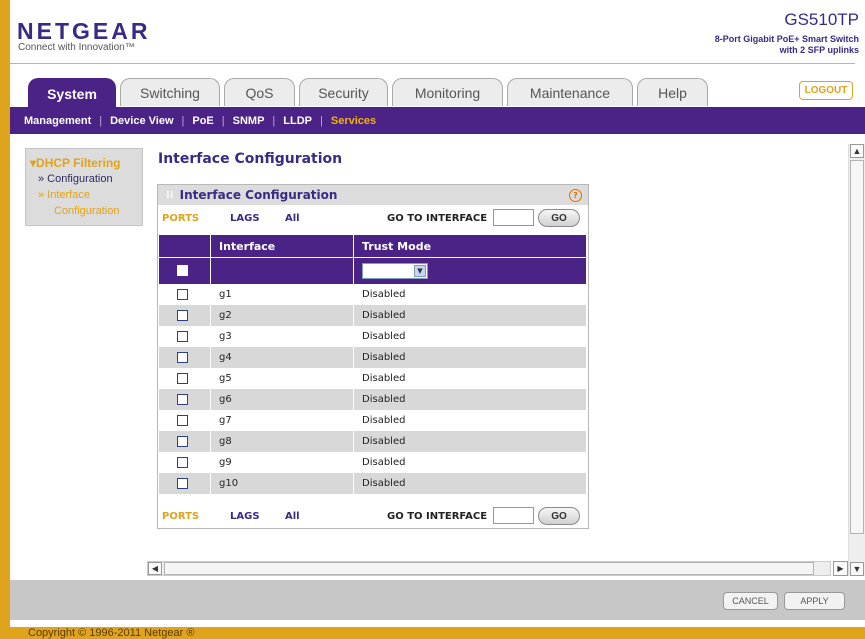  I want to click on bulk-interface-cell, so click(282, 270).